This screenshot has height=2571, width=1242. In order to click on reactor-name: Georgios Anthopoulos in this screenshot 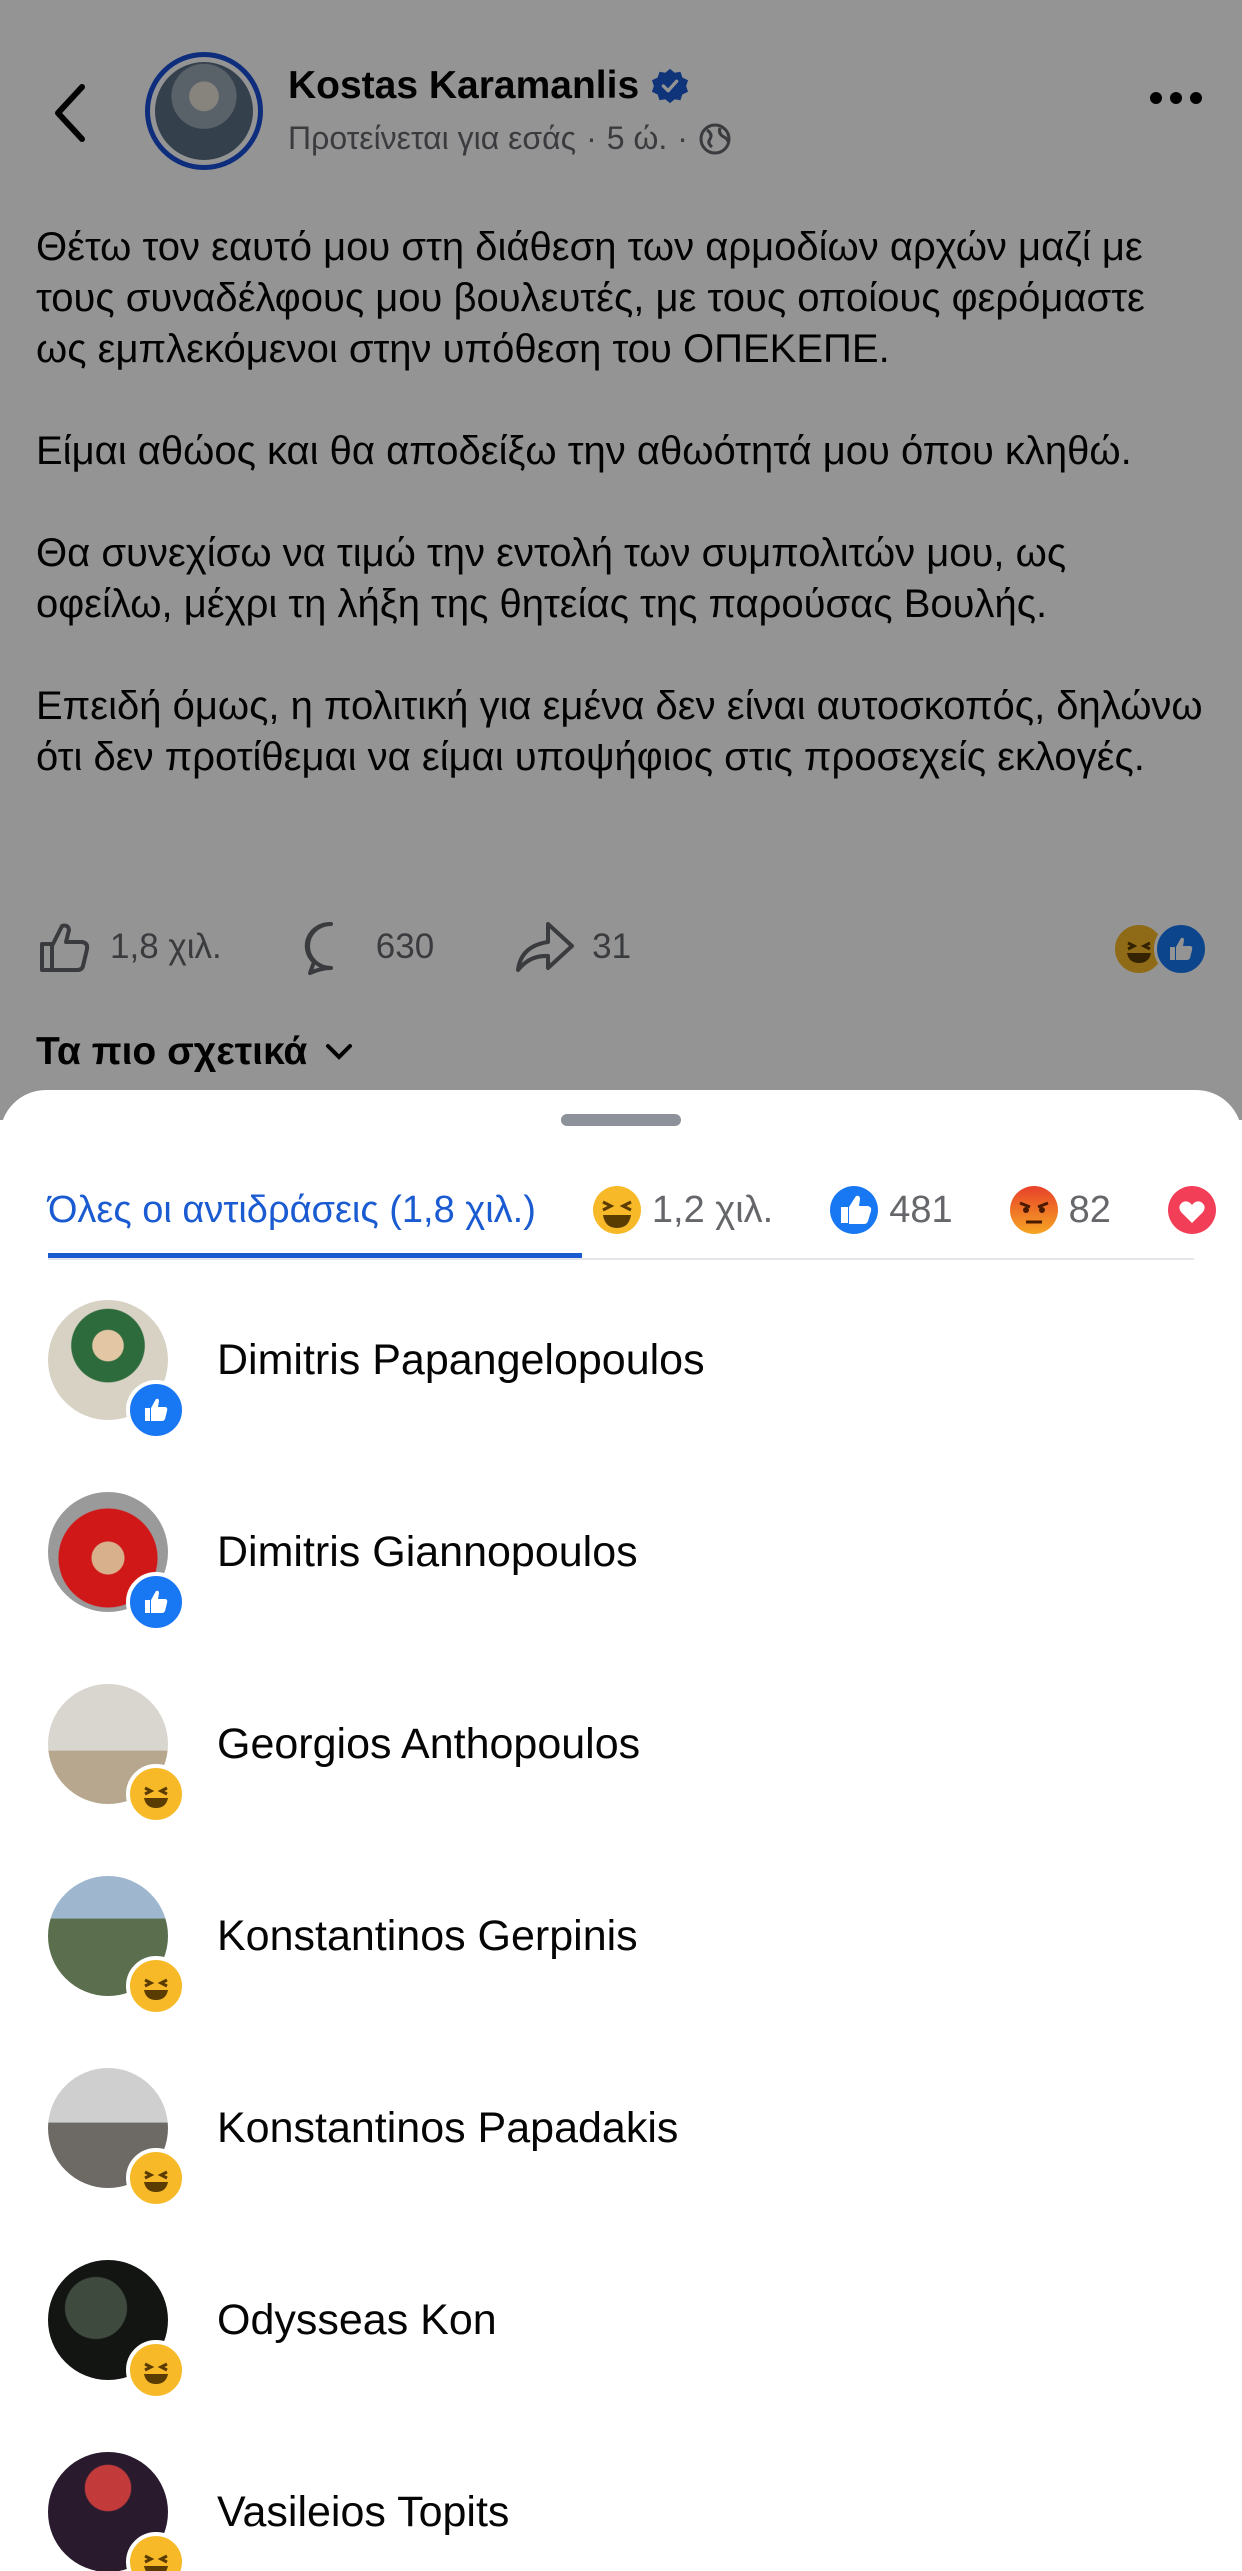, I will do `click(428, 1744)`.